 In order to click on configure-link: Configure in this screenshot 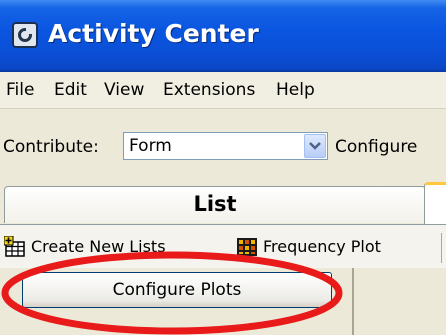, I will do `click(376, 147)`.